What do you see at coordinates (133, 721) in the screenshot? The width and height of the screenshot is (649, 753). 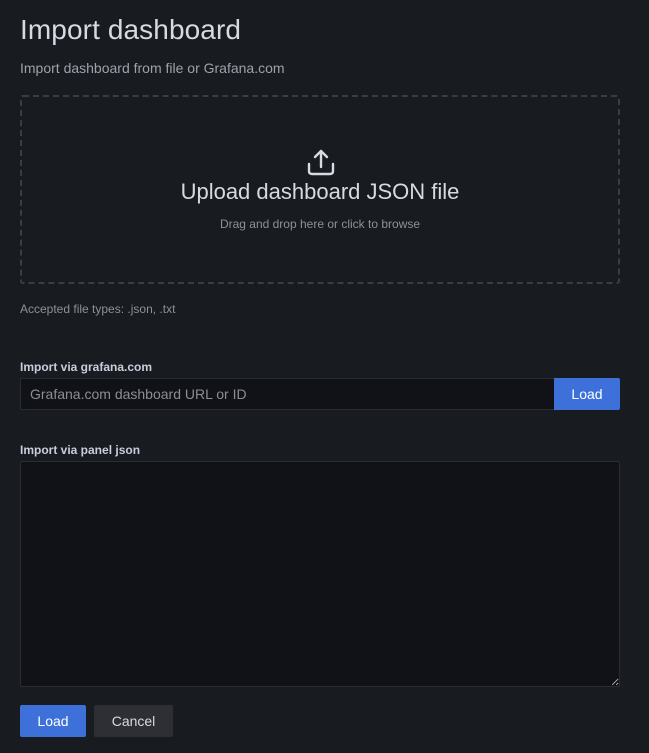 I see `cancel-button: Cancel` at bounding box center [133, 721].